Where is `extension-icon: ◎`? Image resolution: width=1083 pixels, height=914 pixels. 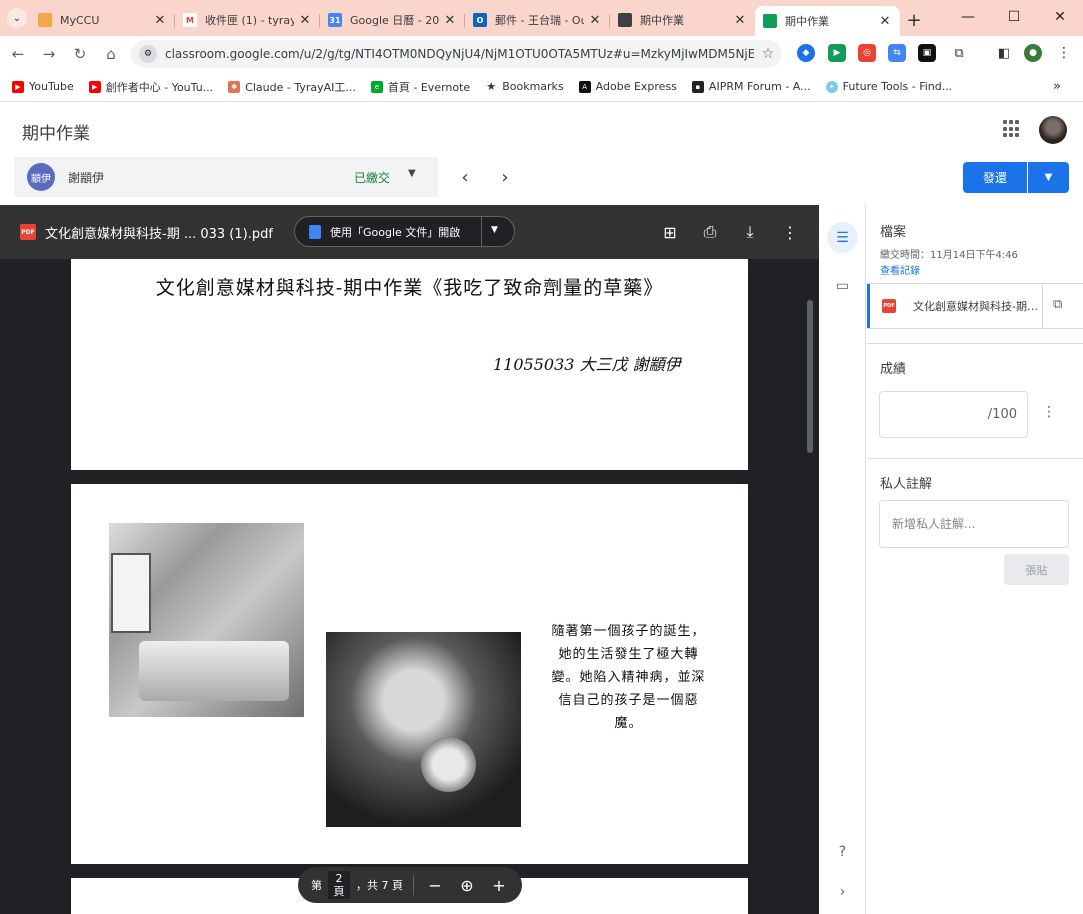
extension-icon: ◎ is located at coordinates (867, 53).